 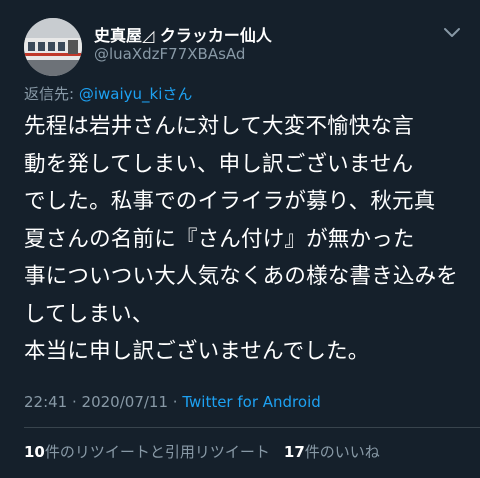 I want to click on retweets-label: 件のリツイートと引用リツイート, so click(x=157, y=452).